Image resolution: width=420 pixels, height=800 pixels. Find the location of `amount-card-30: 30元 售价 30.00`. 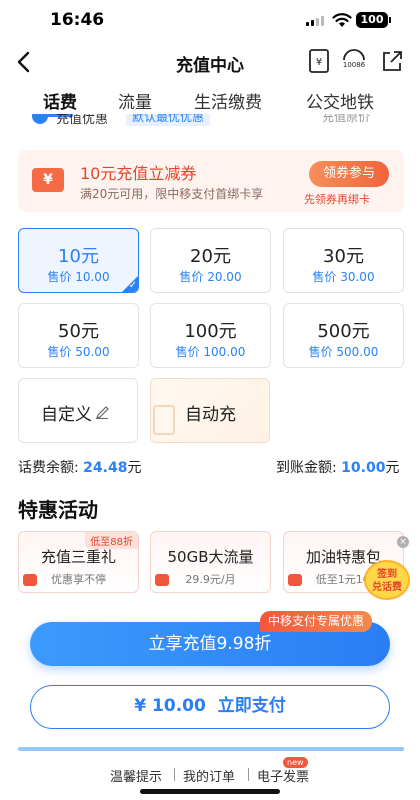

amount-card-30: 30元 售价 30.00 is located at coordinates (343, 260).